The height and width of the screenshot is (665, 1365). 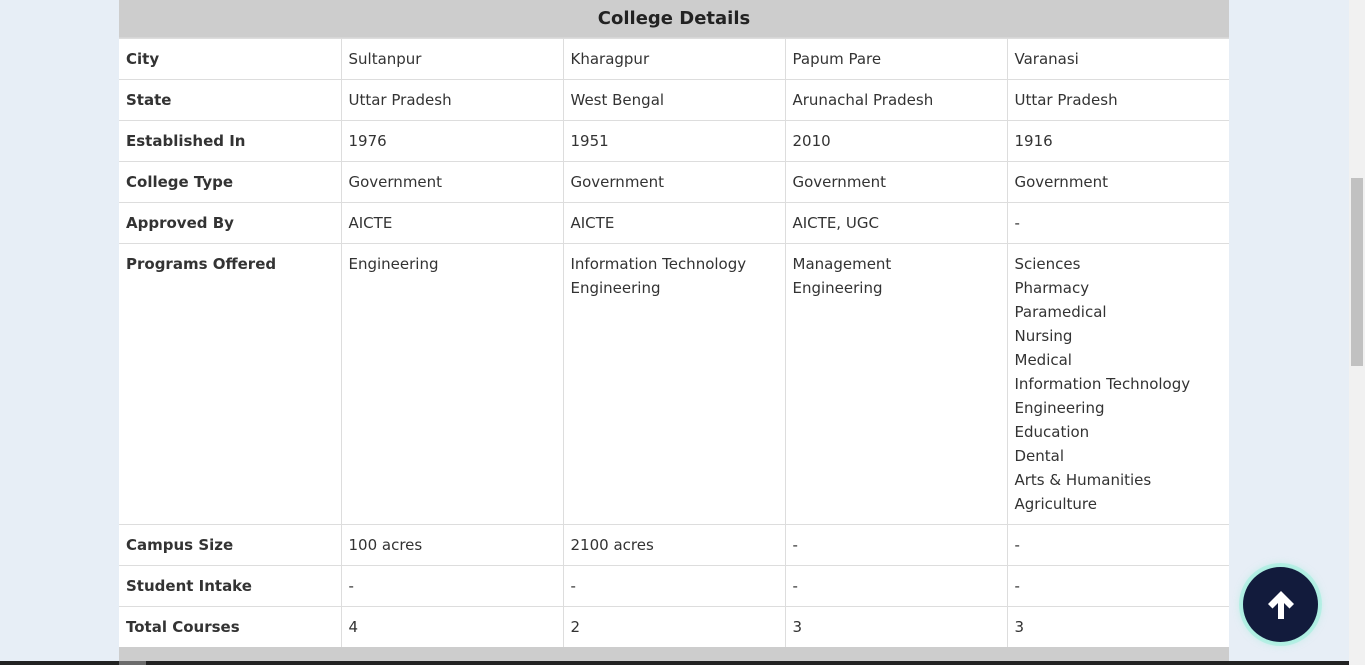 What do you see at coordinates (842, 264) in the screenshot?
I see `program-item: Management` at bounding box center [842, 264].